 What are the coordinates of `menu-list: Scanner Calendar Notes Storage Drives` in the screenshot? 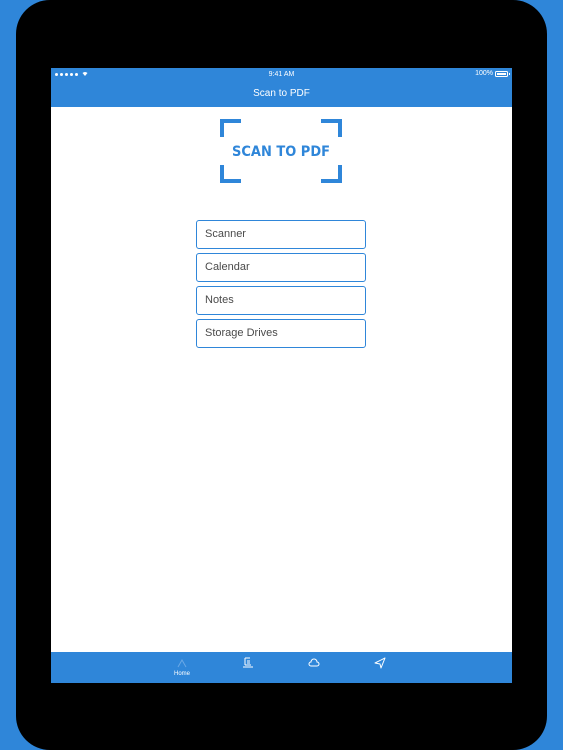 It's located at (281, 286).